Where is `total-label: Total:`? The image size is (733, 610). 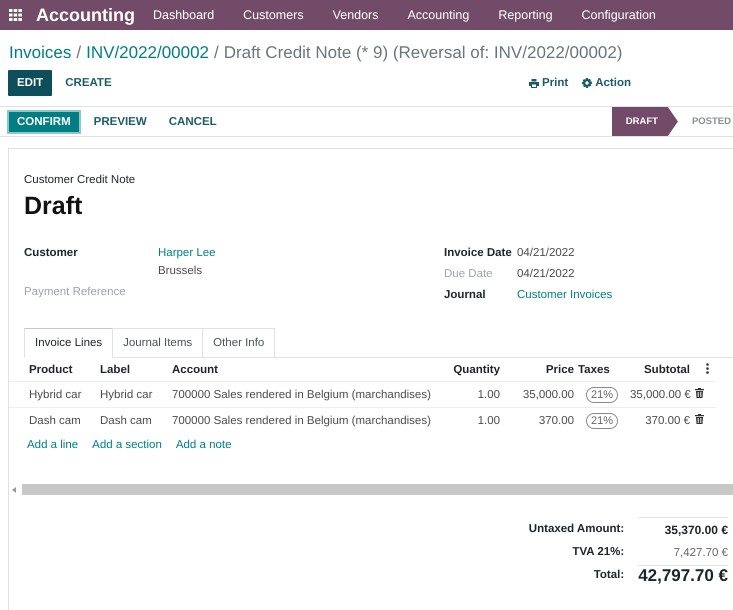
total-label: Total: is located at coordinates (608, 575).